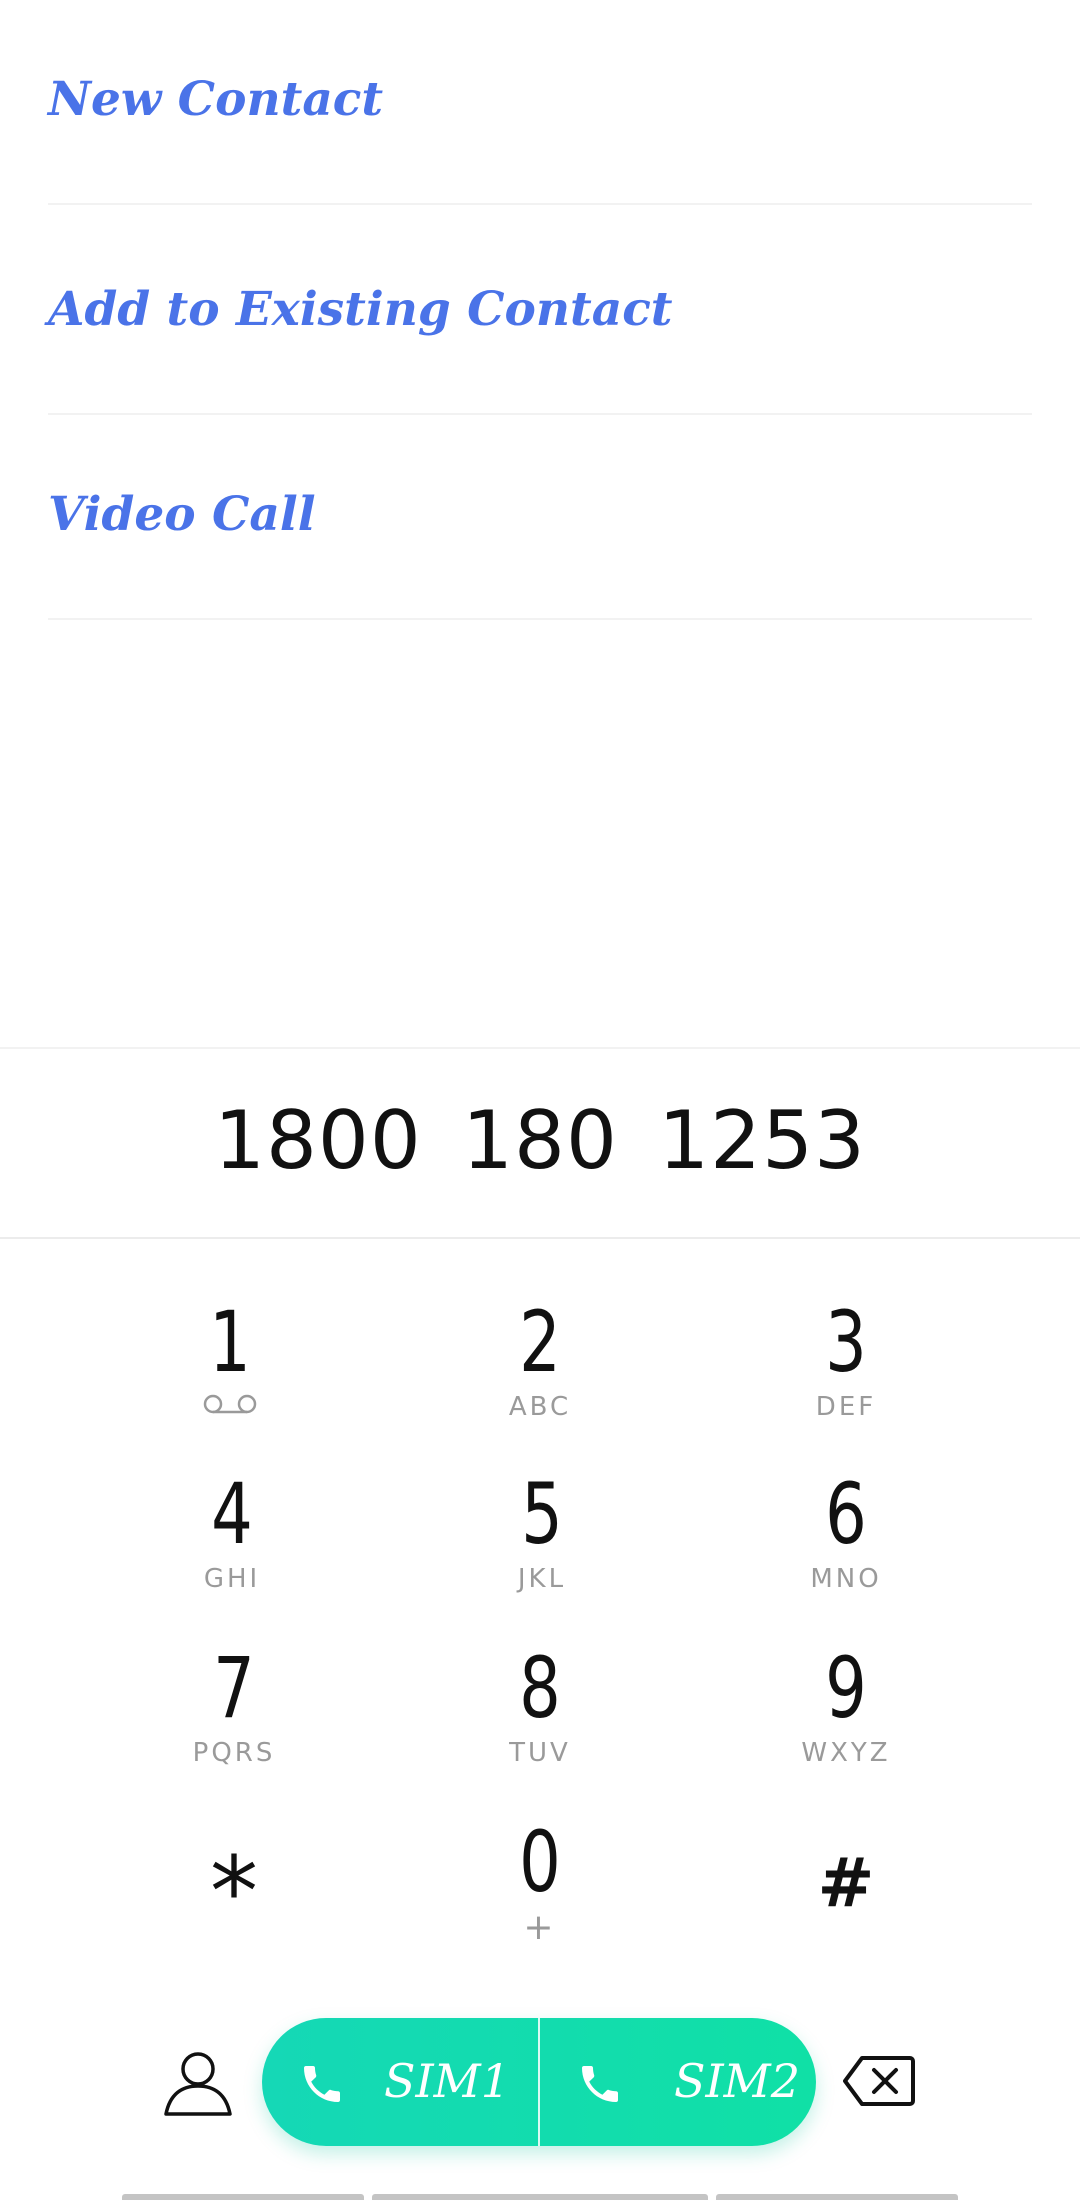 Image resolution: width=1080 pixels, height=2200 pixels. Describe the element at coordinates (234, 1892) in the screenshot. I see `key-star-symbol: *` at that location.